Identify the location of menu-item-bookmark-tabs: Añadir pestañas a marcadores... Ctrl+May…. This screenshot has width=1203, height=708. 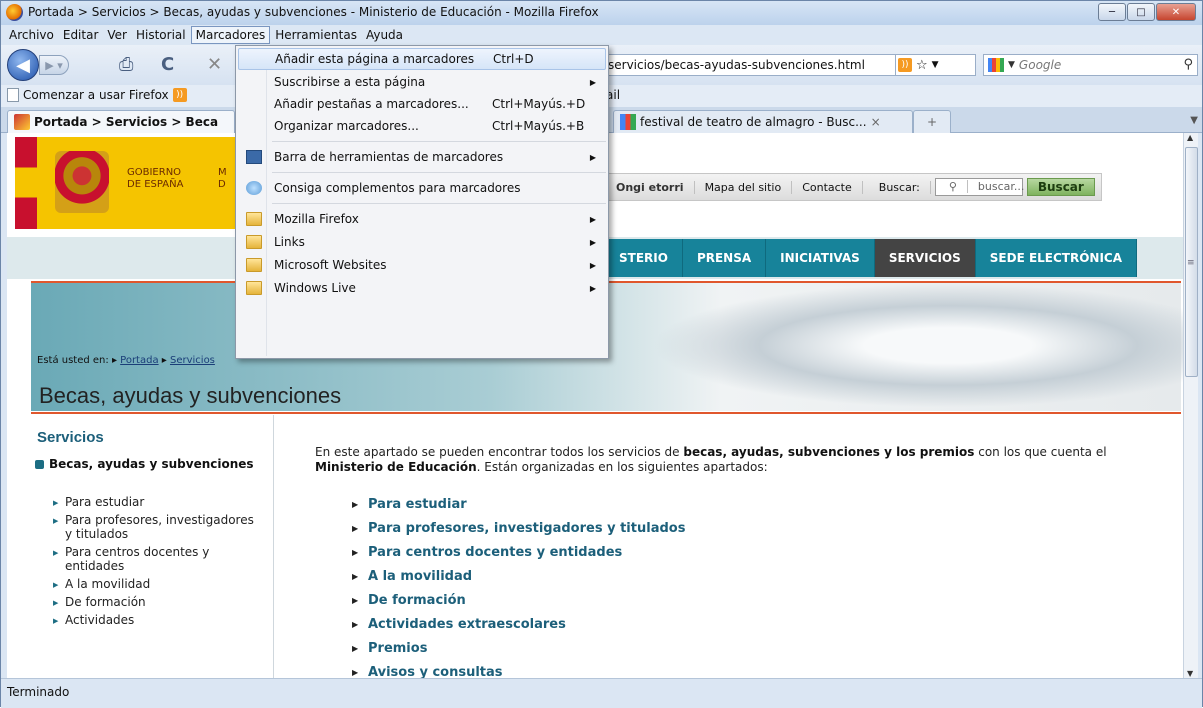
(422, 104).